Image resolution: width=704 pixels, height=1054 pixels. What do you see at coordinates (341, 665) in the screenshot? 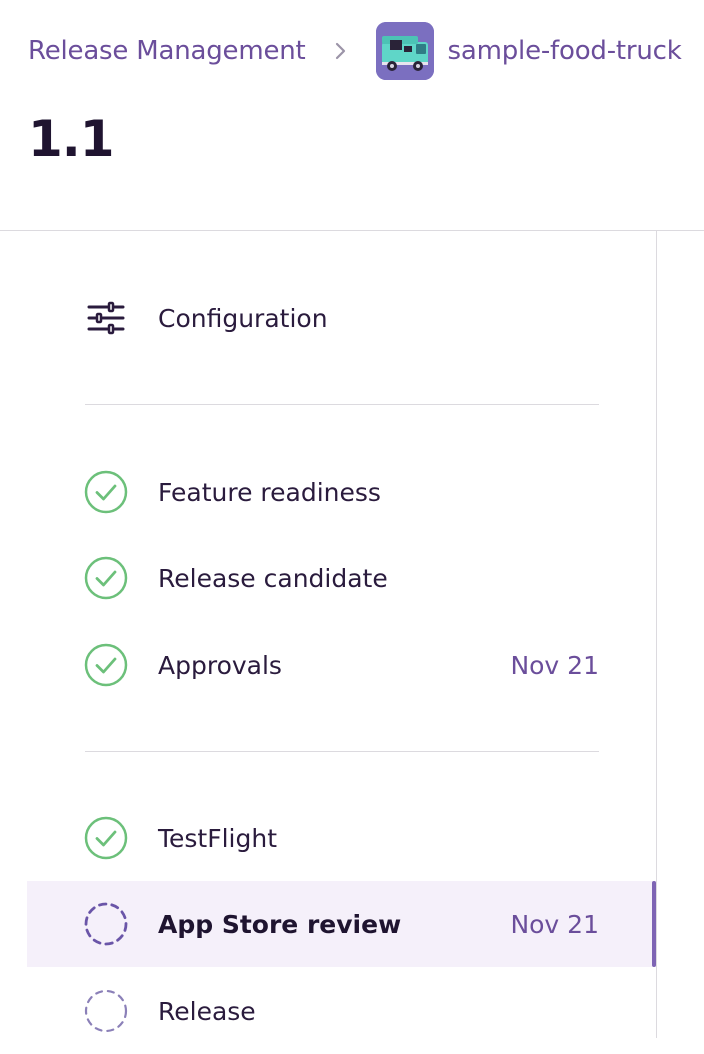
I see `nav-item-approvals: Approvals Nov 21` at bounding box center [341, 665].